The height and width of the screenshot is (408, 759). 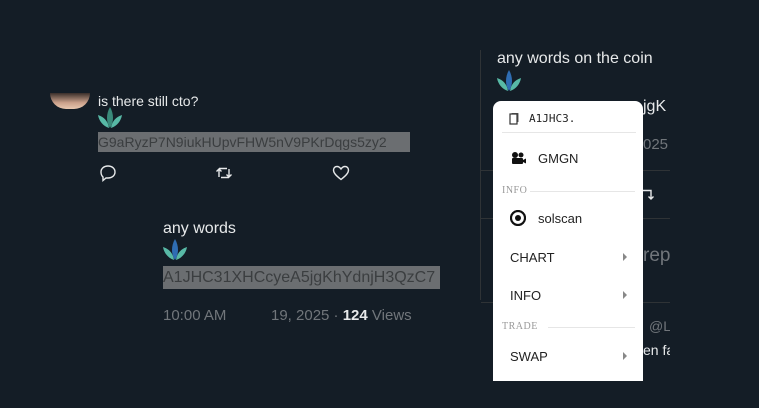 What do you see at coordinates (568, 295) in the screenshot?
I see `menu-item-info: INFO` at bounding box center [568, 295].